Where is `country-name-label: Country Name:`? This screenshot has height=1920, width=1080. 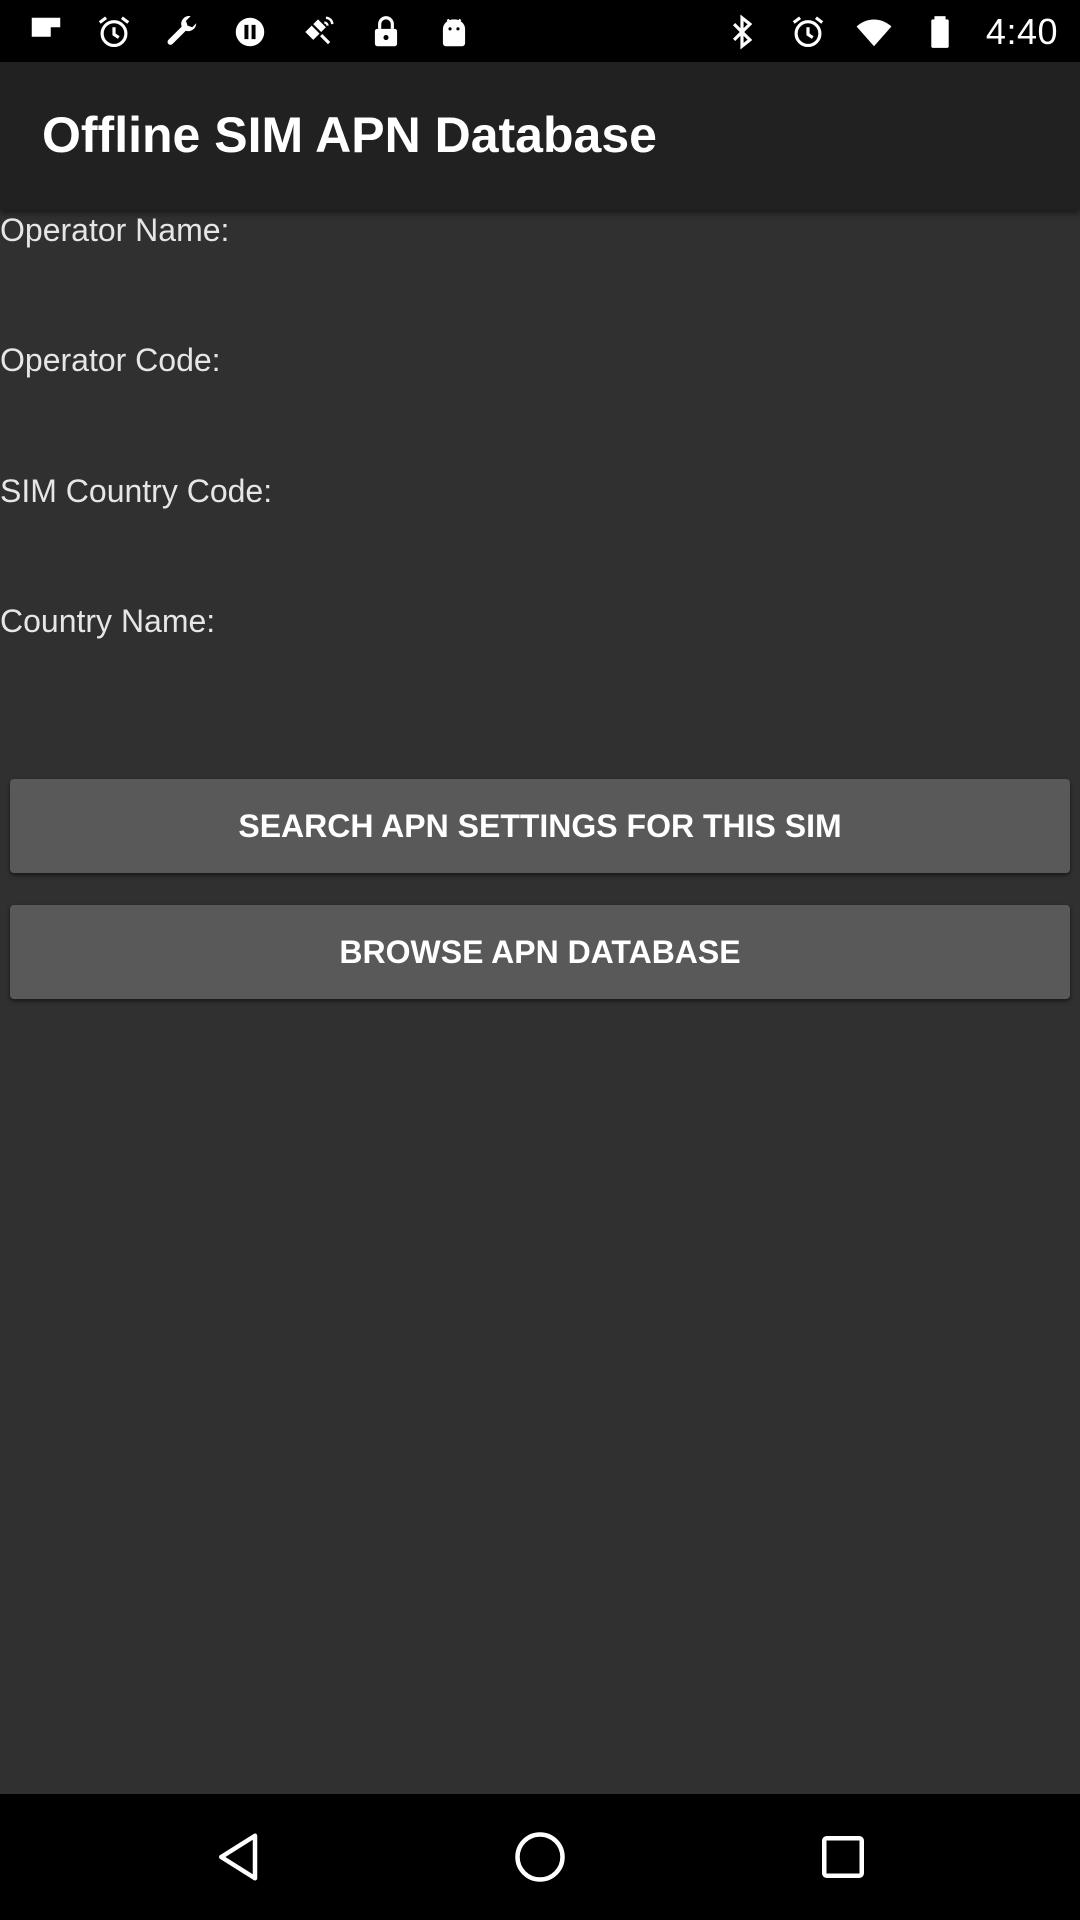 country-name-label: Country Name: is located at coordinates (108, 621).